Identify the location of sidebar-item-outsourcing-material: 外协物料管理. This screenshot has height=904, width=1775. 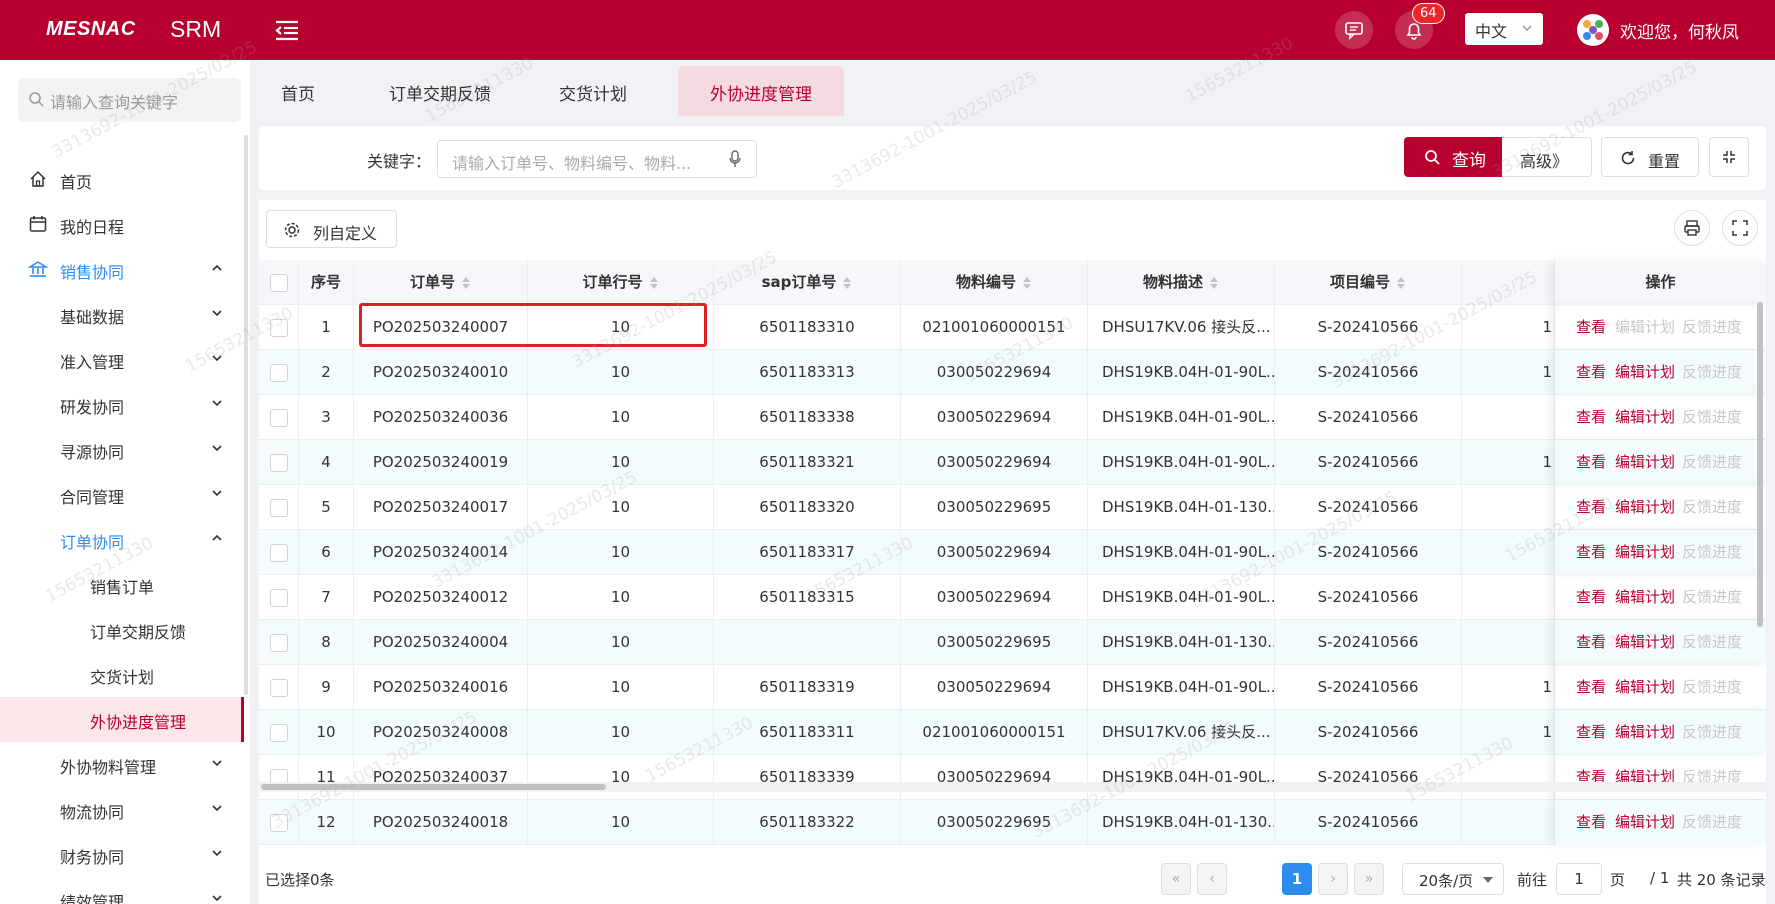
(122, 764).